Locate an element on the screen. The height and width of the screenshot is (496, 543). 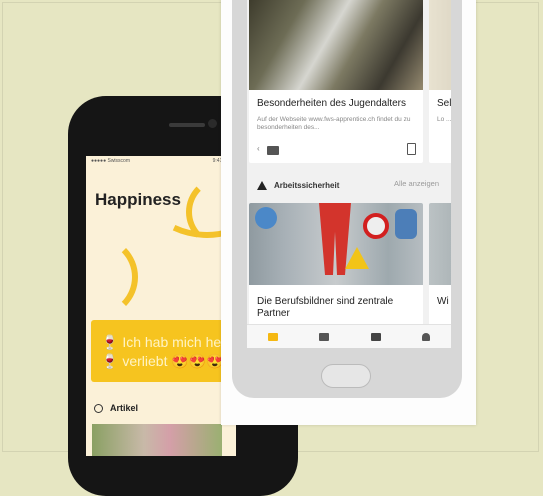
comment-icon is located at coordinates (273, 150).